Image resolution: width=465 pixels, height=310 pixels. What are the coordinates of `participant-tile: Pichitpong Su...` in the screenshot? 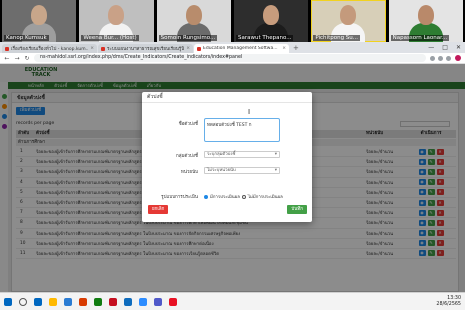 It's located at (348, 21).